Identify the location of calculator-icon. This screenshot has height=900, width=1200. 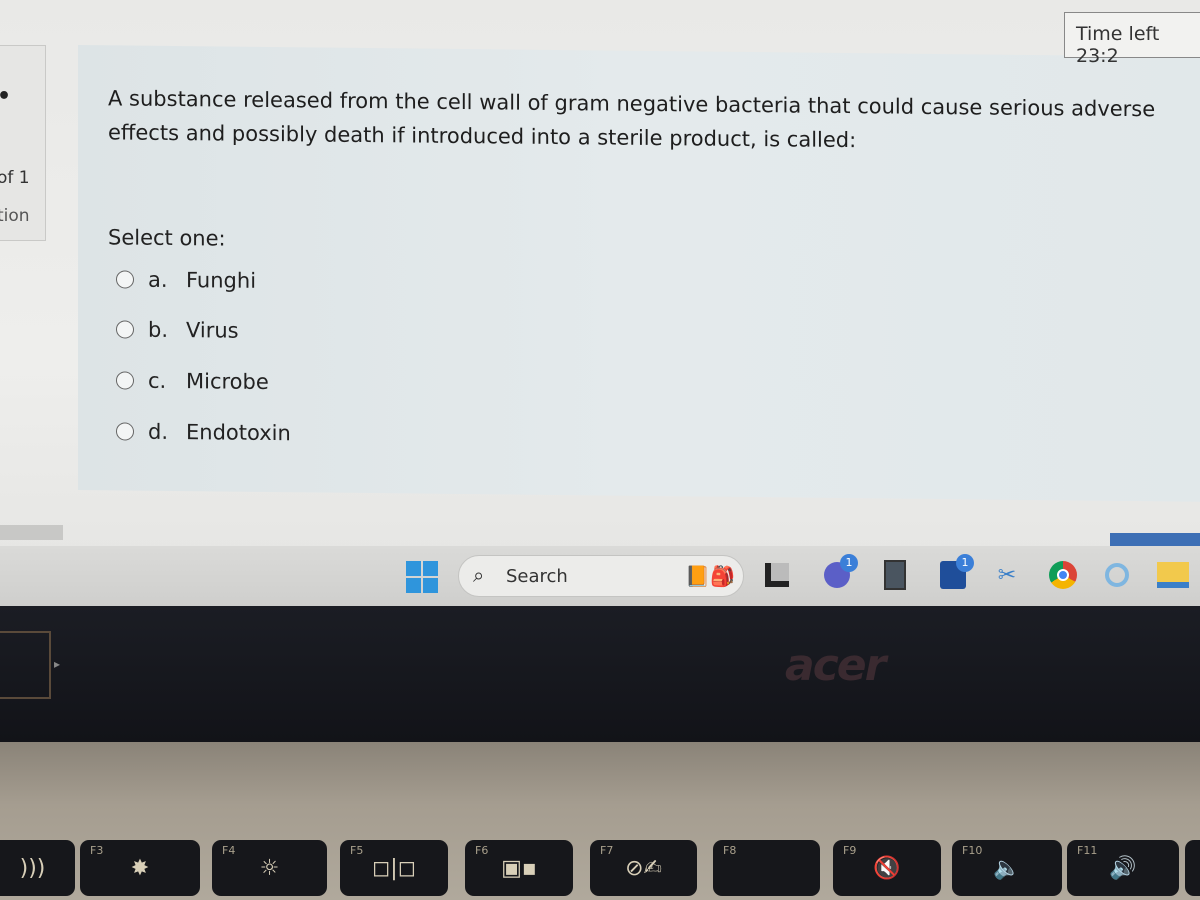
(895, 575).